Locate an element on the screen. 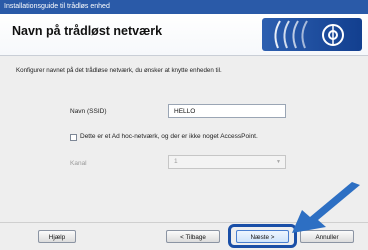 The width and height of the screenshot is (368, 250). arrow-pointer-icon is located at coordinates (326, 207).